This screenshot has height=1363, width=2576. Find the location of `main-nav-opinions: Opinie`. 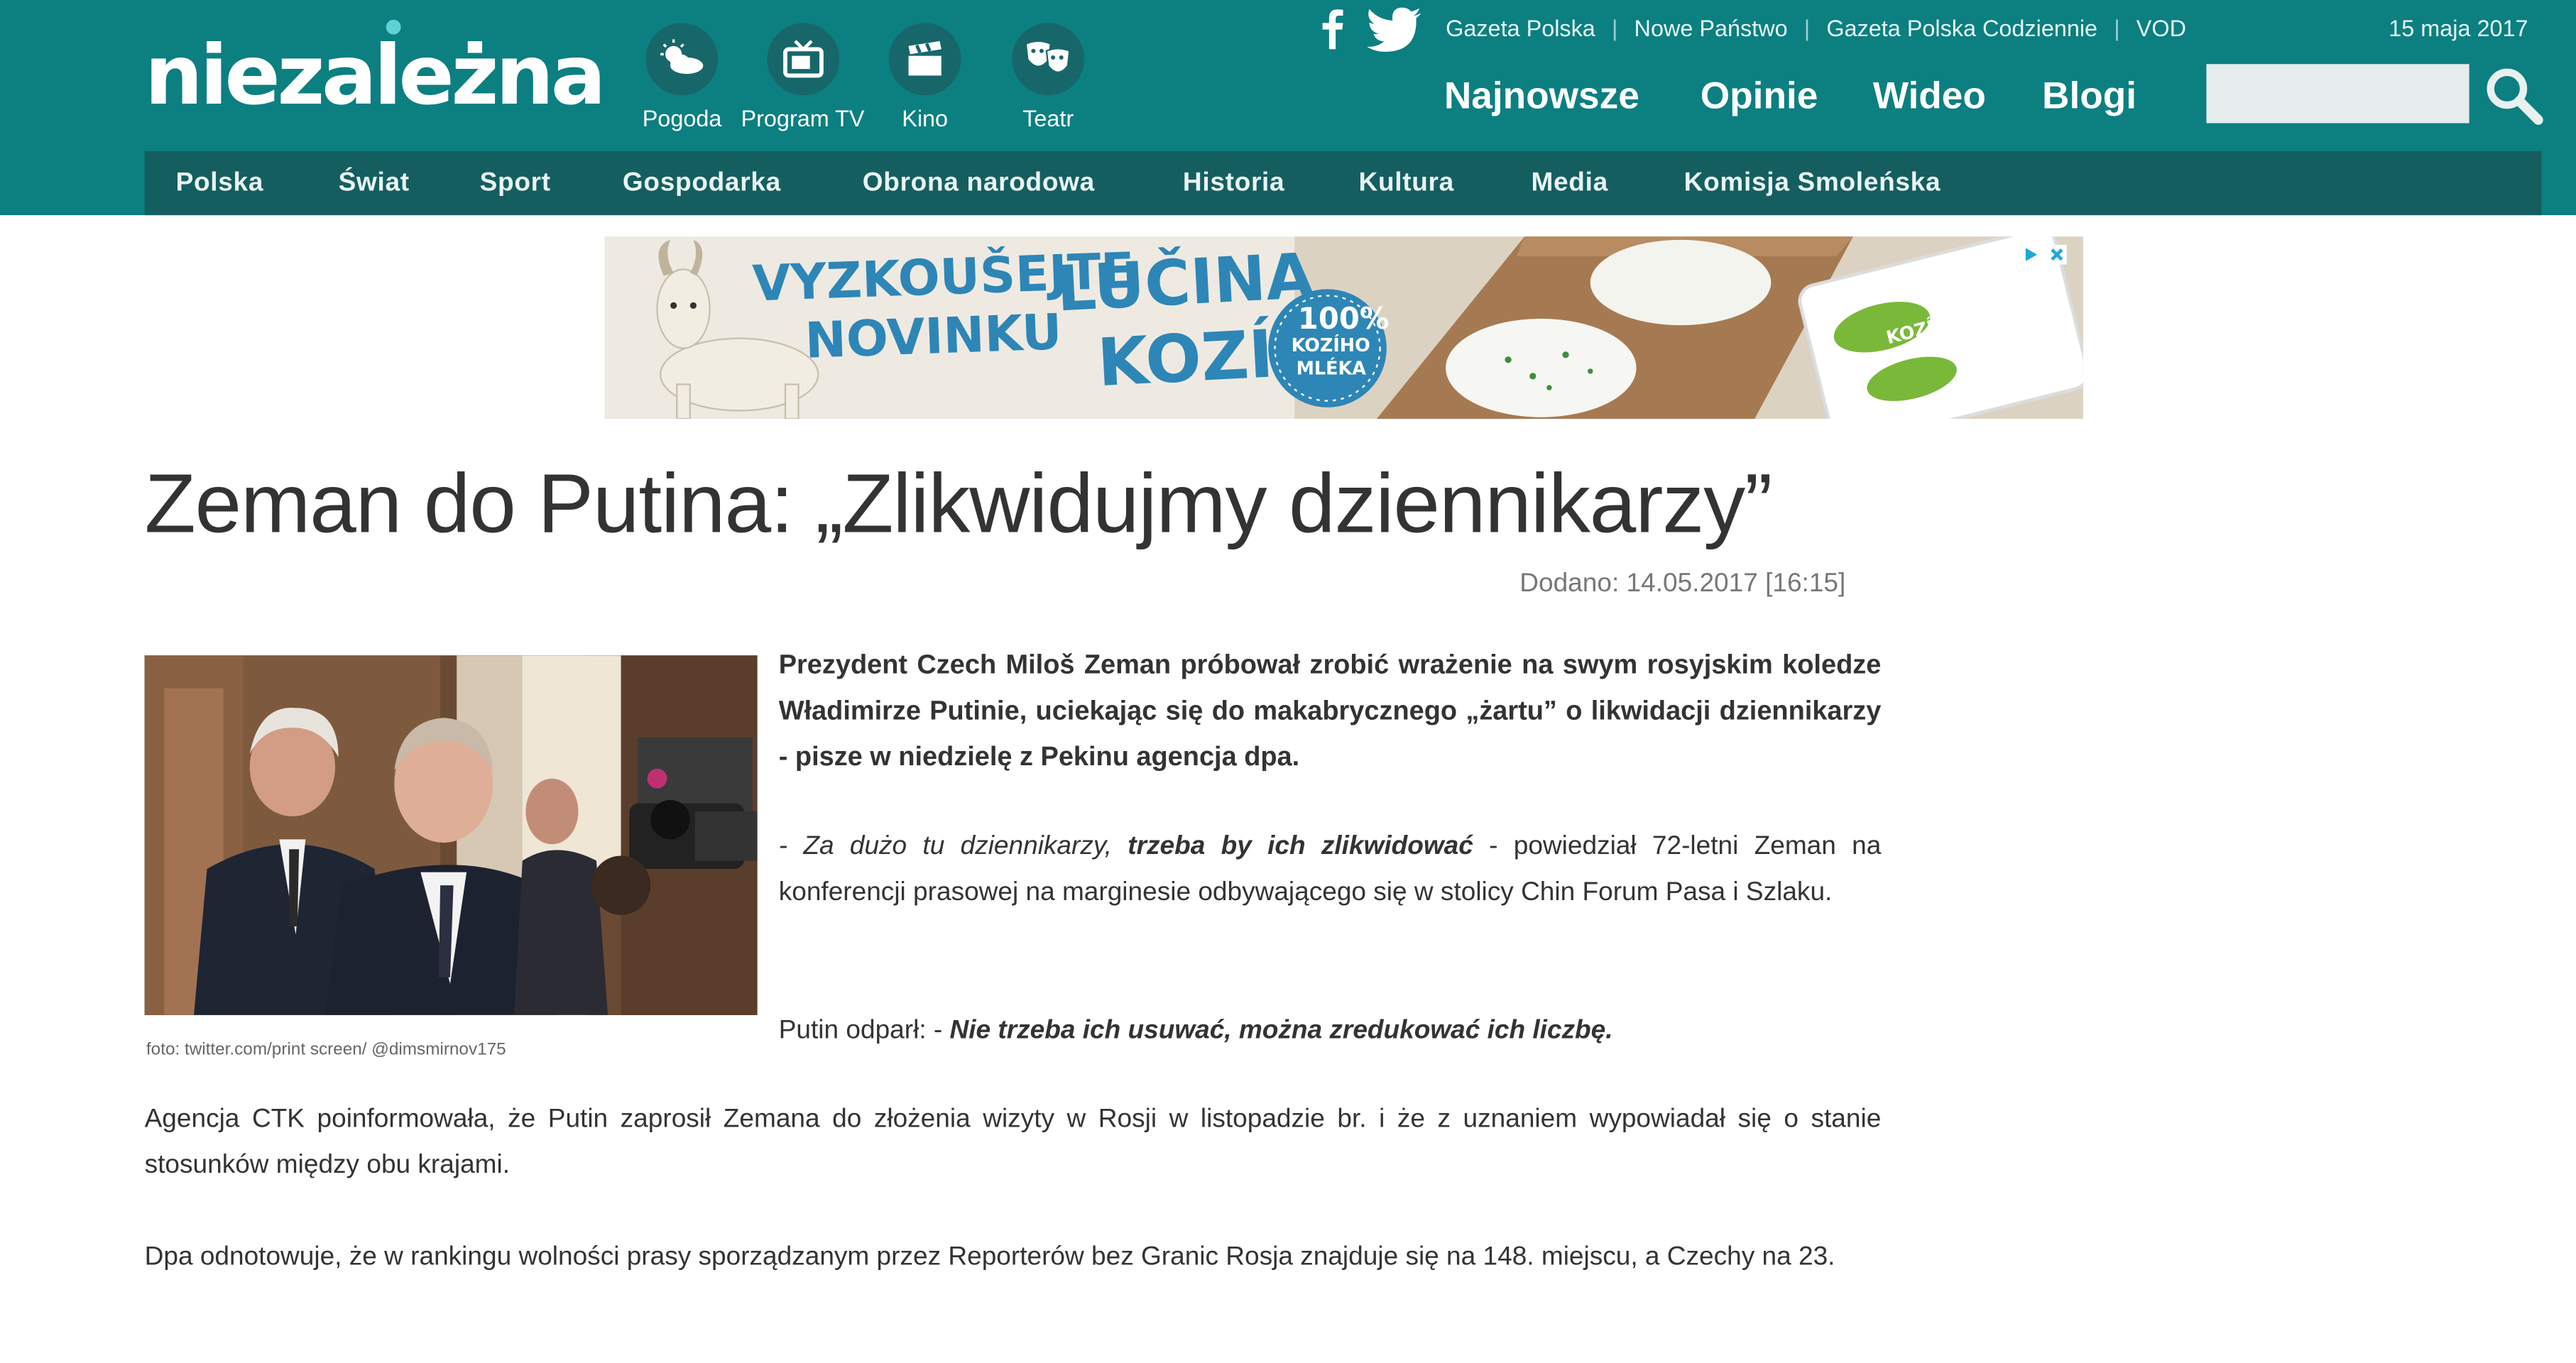

main-nav-opinions: Opinie is located at coordinates (1759, 96).